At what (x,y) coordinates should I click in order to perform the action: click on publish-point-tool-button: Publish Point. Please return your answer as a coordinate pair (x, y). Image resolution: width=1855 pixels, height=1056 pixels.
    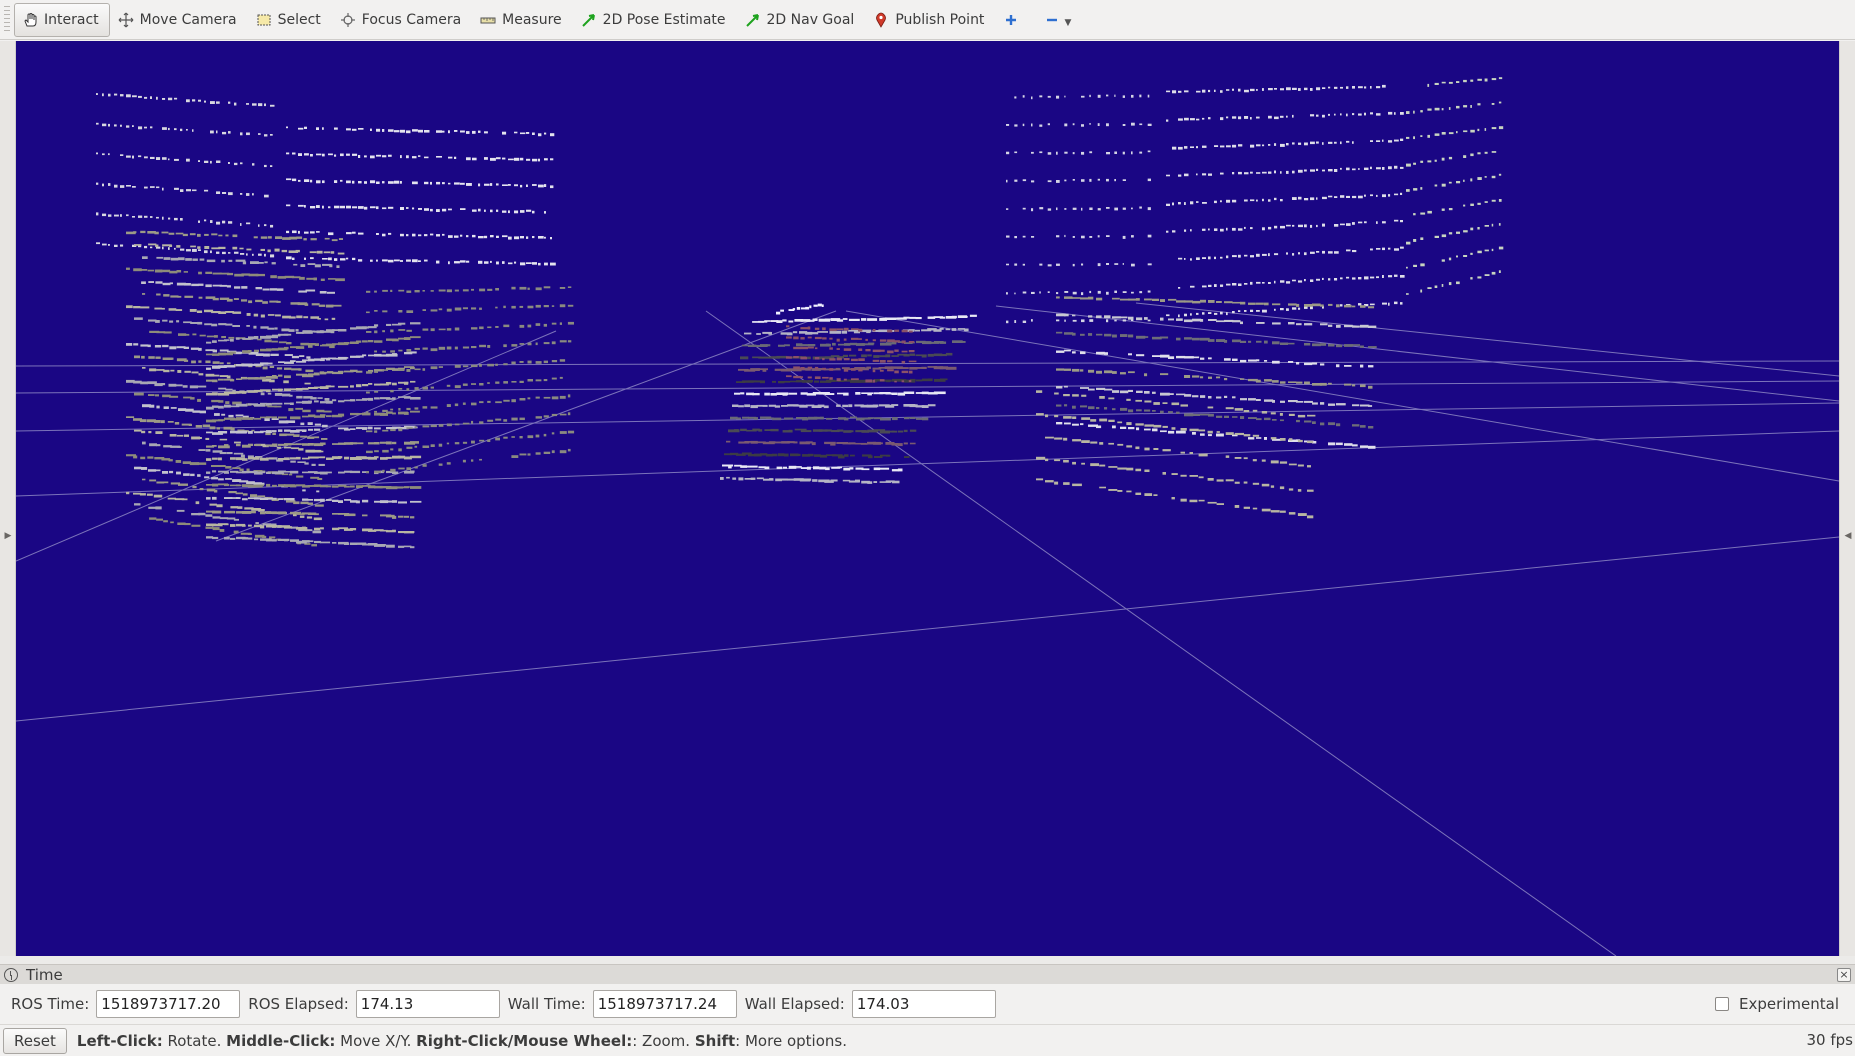
    Looking at the image, I should click on (930, 20).